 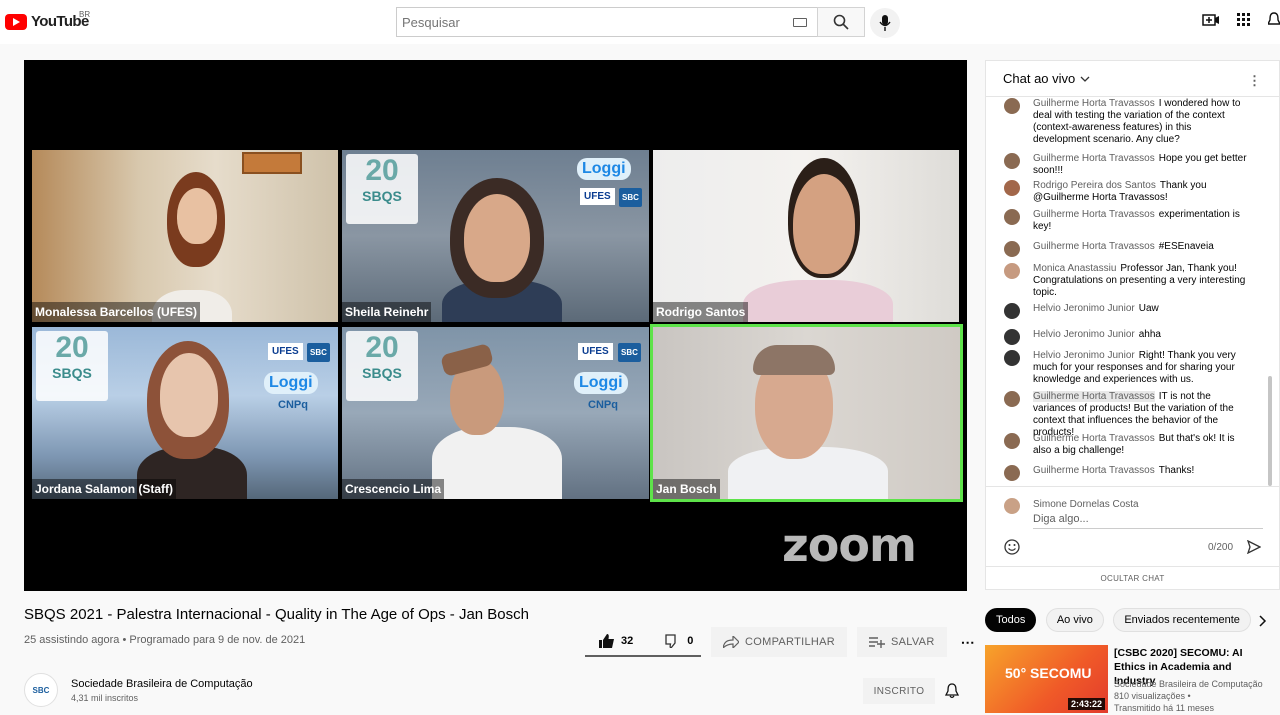 What do you see at coordinates (1046, 679) in the screenshot?
I see `related-thumbnail: 50° SECOMU 2:43:22` at bounding box center [1046, 679].